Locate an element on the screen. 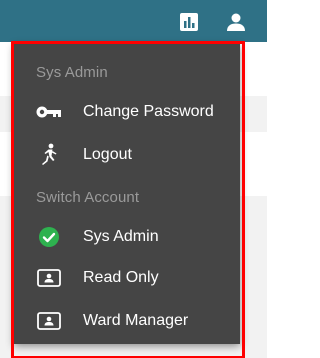 This screenshot has width=320, height=358. menu-item-label: Change Password is located at coordinates (148, 111).